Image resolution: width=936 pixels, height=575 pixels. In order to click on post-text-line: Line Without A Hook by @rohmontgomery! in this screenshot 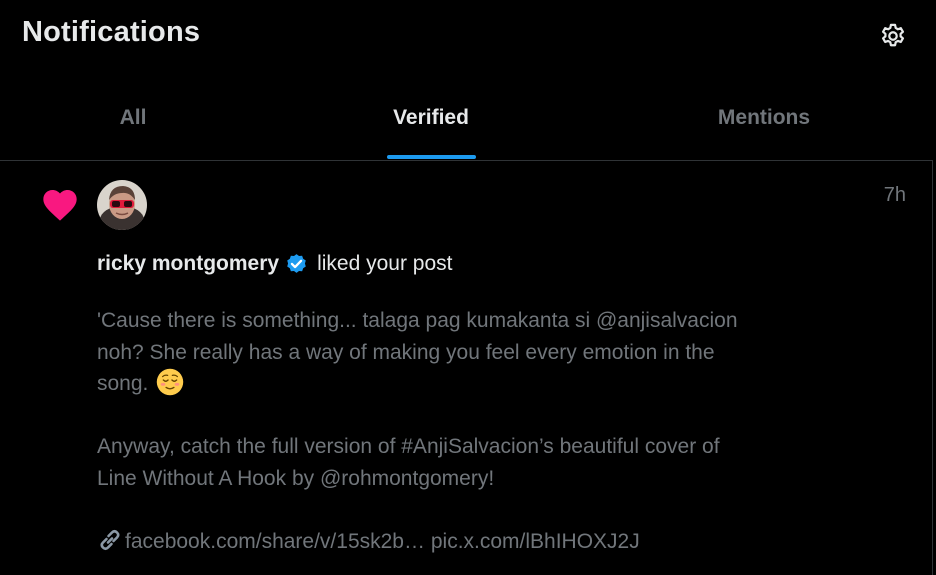, I will do `click(296, 478)`.